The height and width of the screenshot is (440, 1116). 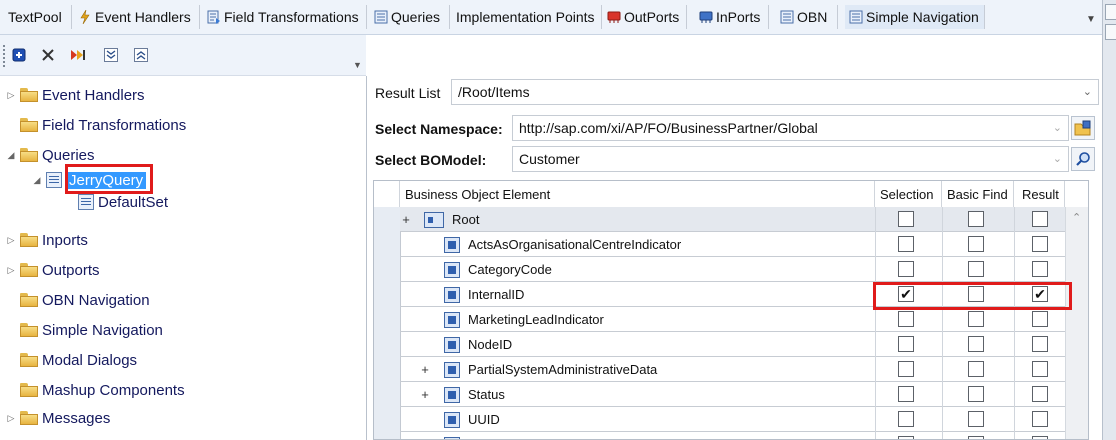 What do you see at coordinates (1076, 217) in the screenshot?
I see `scroll-up-icon: ⌃` at bounding box center [1076, 217].